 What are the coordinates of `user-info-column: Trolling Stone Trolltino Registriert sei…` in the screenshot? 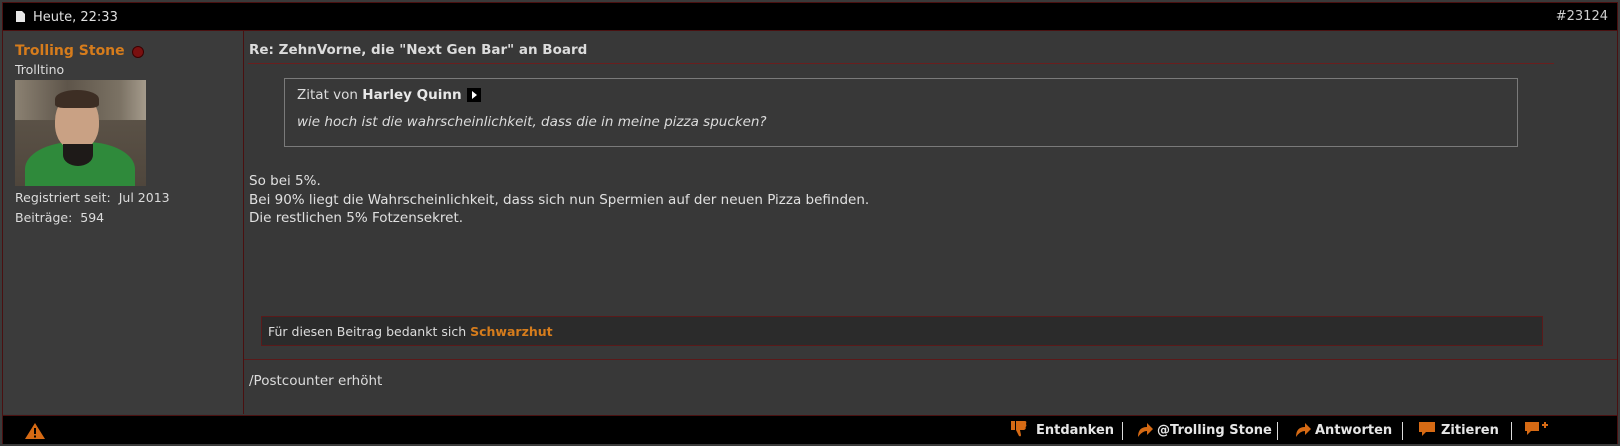 It's located at (123, 222).